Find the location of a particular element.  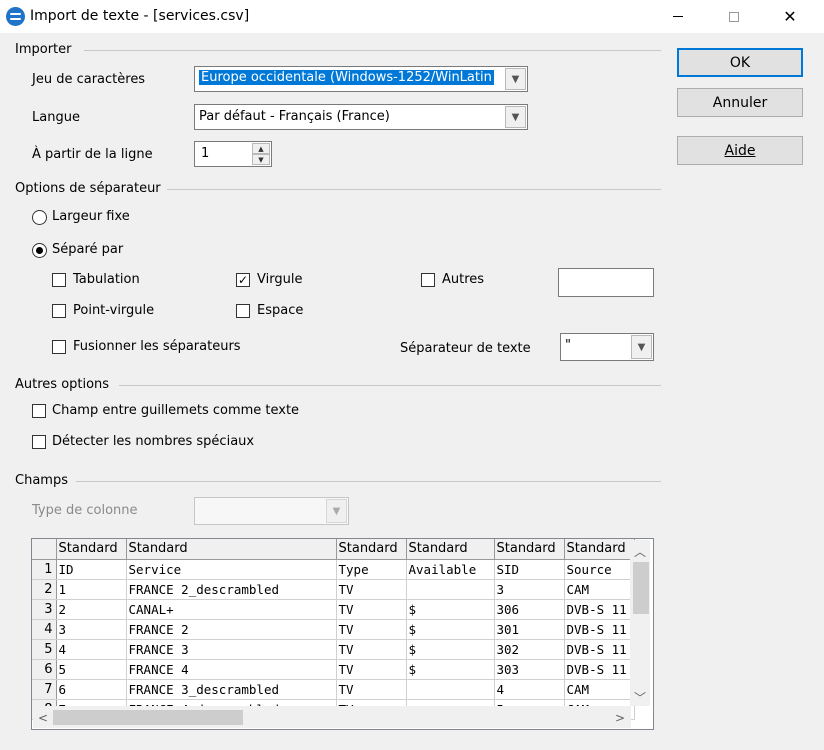

table-row: 1 ID Service Type Available SID Source is located at coordinates (333, 569).